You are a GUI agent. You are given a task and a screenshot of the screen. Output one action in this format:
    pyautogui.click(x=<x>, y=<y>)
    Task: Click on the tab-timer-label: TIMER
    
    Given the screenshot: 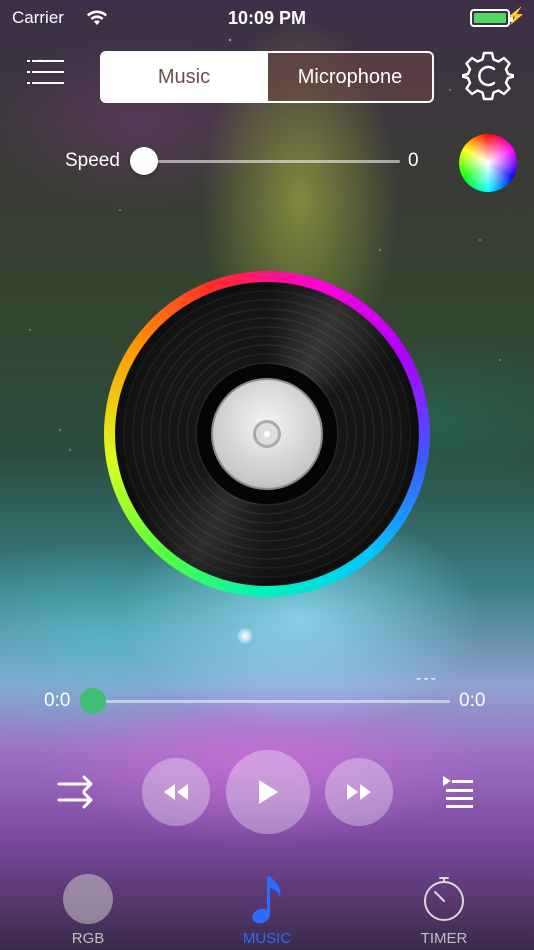 What is the action you would take?
    pyautogui.click(x=444, y=938)
    